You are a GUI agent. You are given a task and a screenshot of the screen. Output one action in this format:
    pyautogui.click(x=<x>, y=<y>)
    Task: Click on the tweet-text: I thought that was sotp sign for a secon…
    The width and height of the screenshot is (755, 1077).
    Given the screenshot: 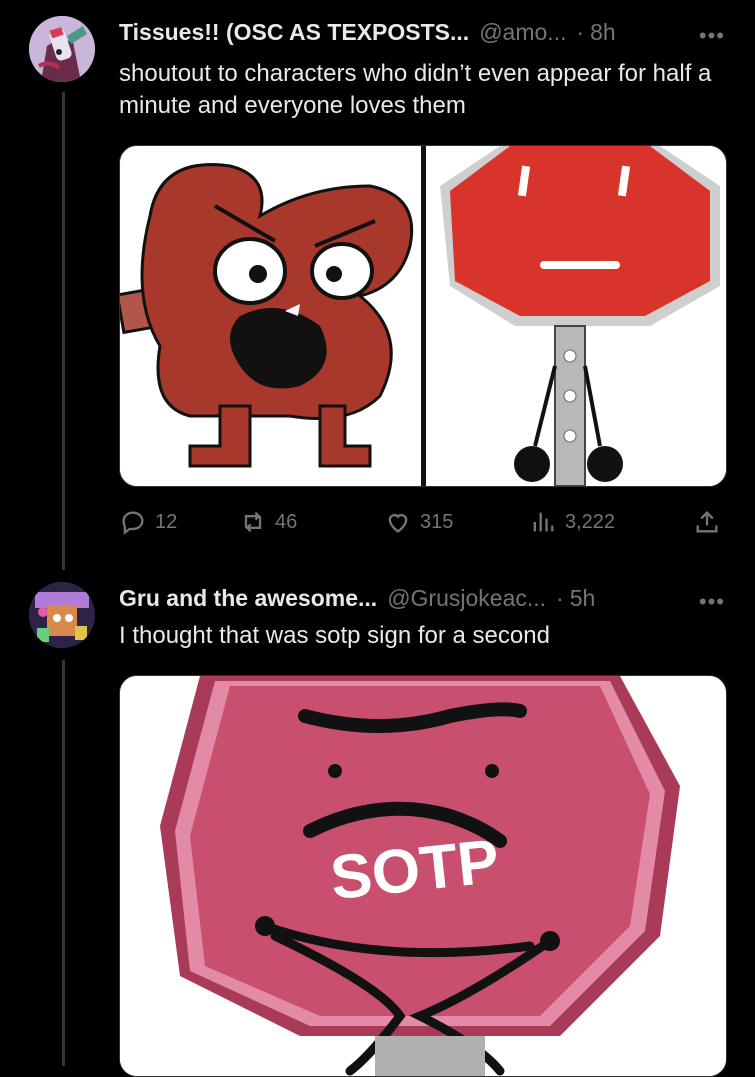 What is the action you would take?
    pyautogui.click(x=334, y=635)
    